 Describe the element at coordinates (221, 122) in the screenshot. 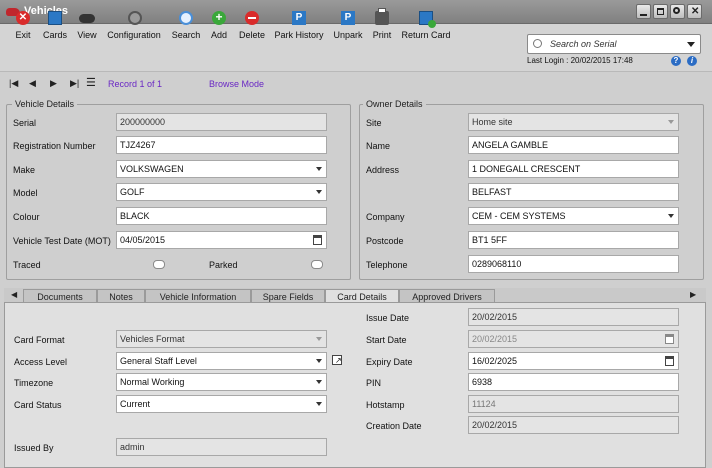

I see `serial-field: 200000000` at that location.